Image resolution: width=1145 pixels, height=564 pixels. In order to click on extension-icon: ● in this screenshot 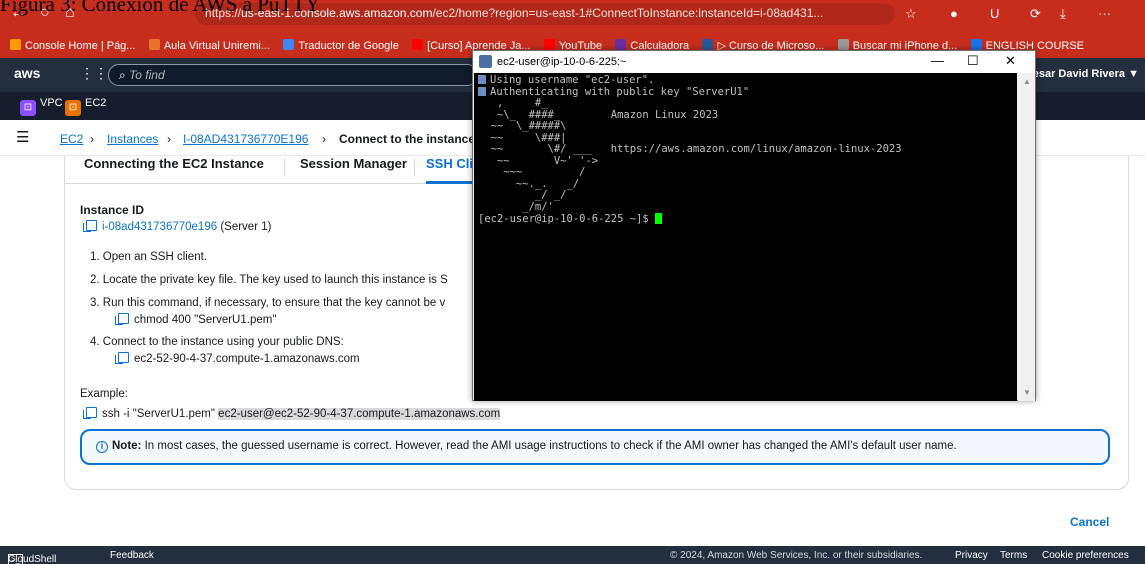, I will do `click(954, 13)`.